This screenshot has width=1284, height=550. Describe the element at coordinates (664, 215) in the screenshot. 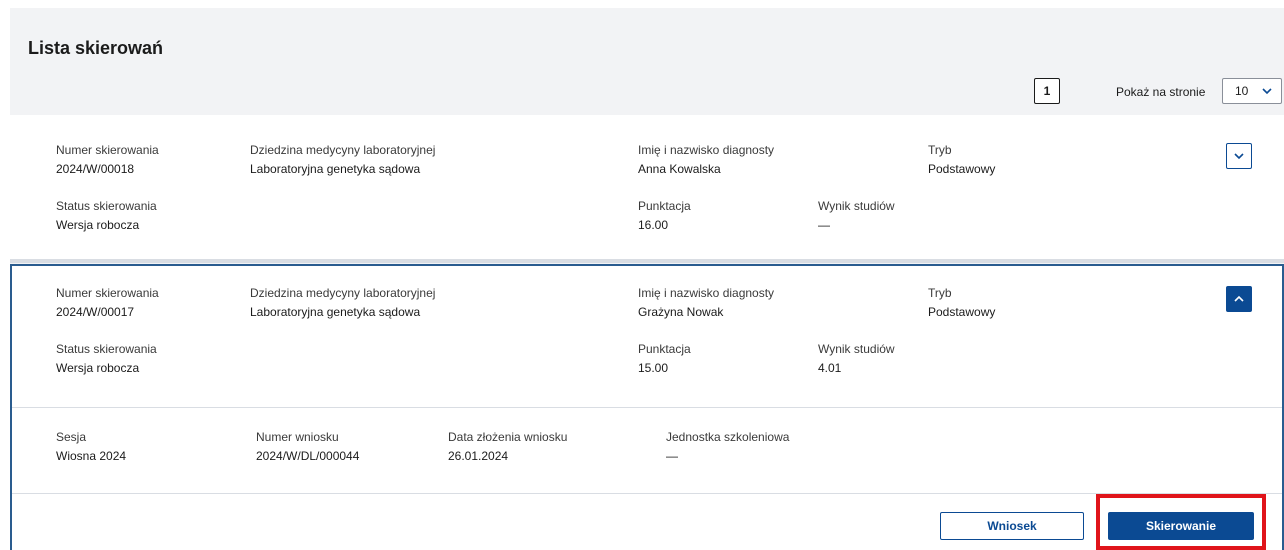

I see `score: Punktacja 16.00` at that location.